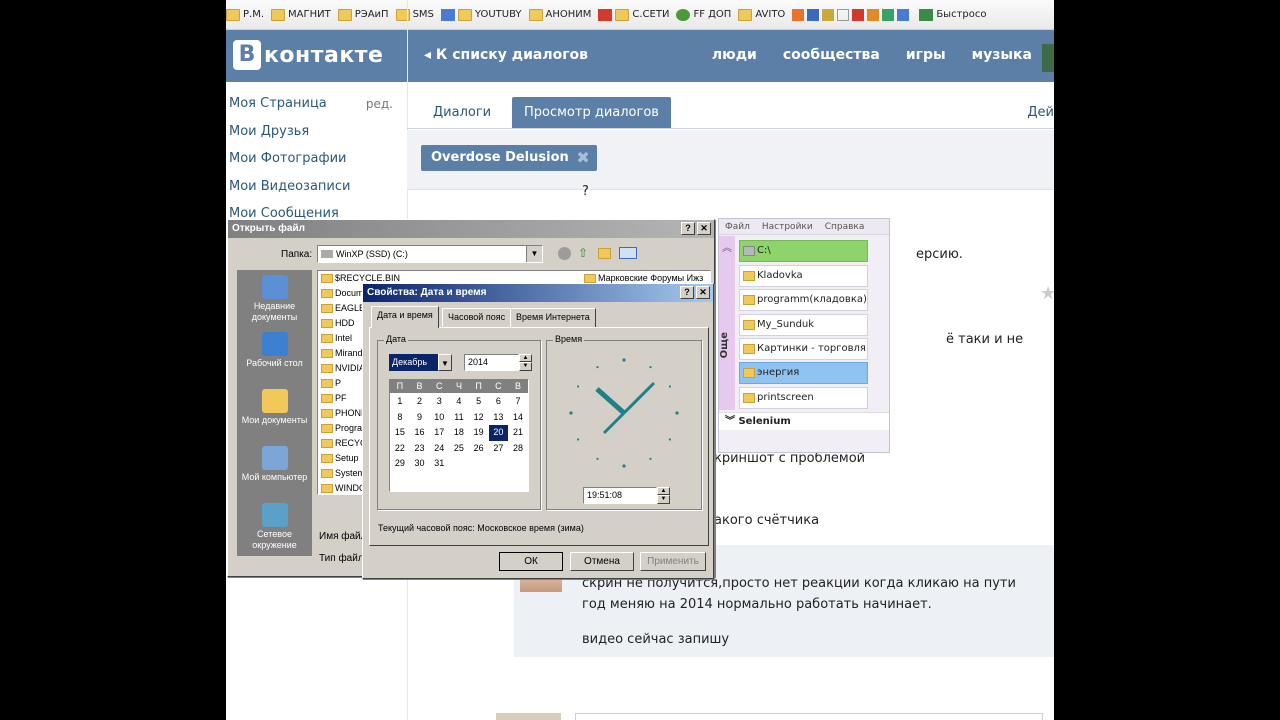  What do you see at coordinates (414, 14) in the screenshot?
I see `bookmark-sms: SMS` at bounding box center [414, 14].